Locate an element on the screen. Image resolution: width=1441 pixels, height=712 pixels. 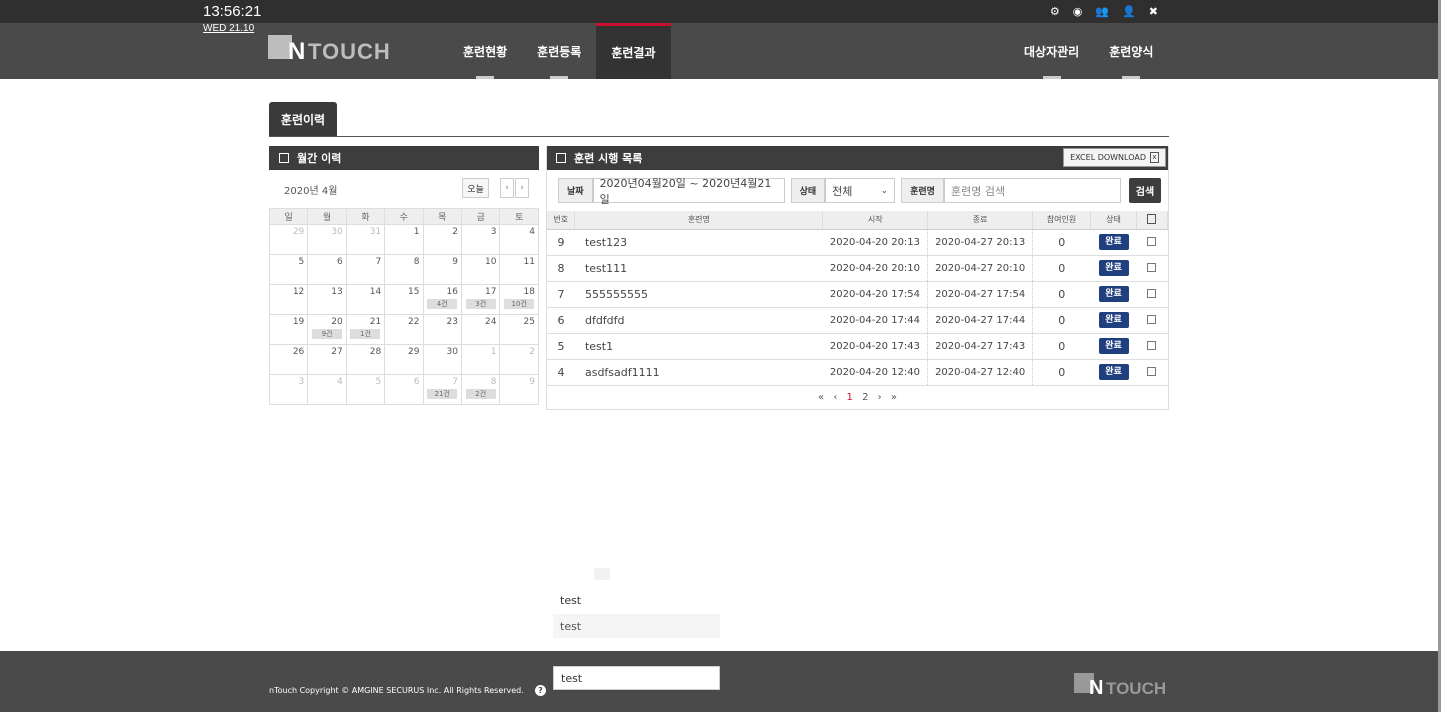
calendar-day: 12 is located at coordinates (288, 299).